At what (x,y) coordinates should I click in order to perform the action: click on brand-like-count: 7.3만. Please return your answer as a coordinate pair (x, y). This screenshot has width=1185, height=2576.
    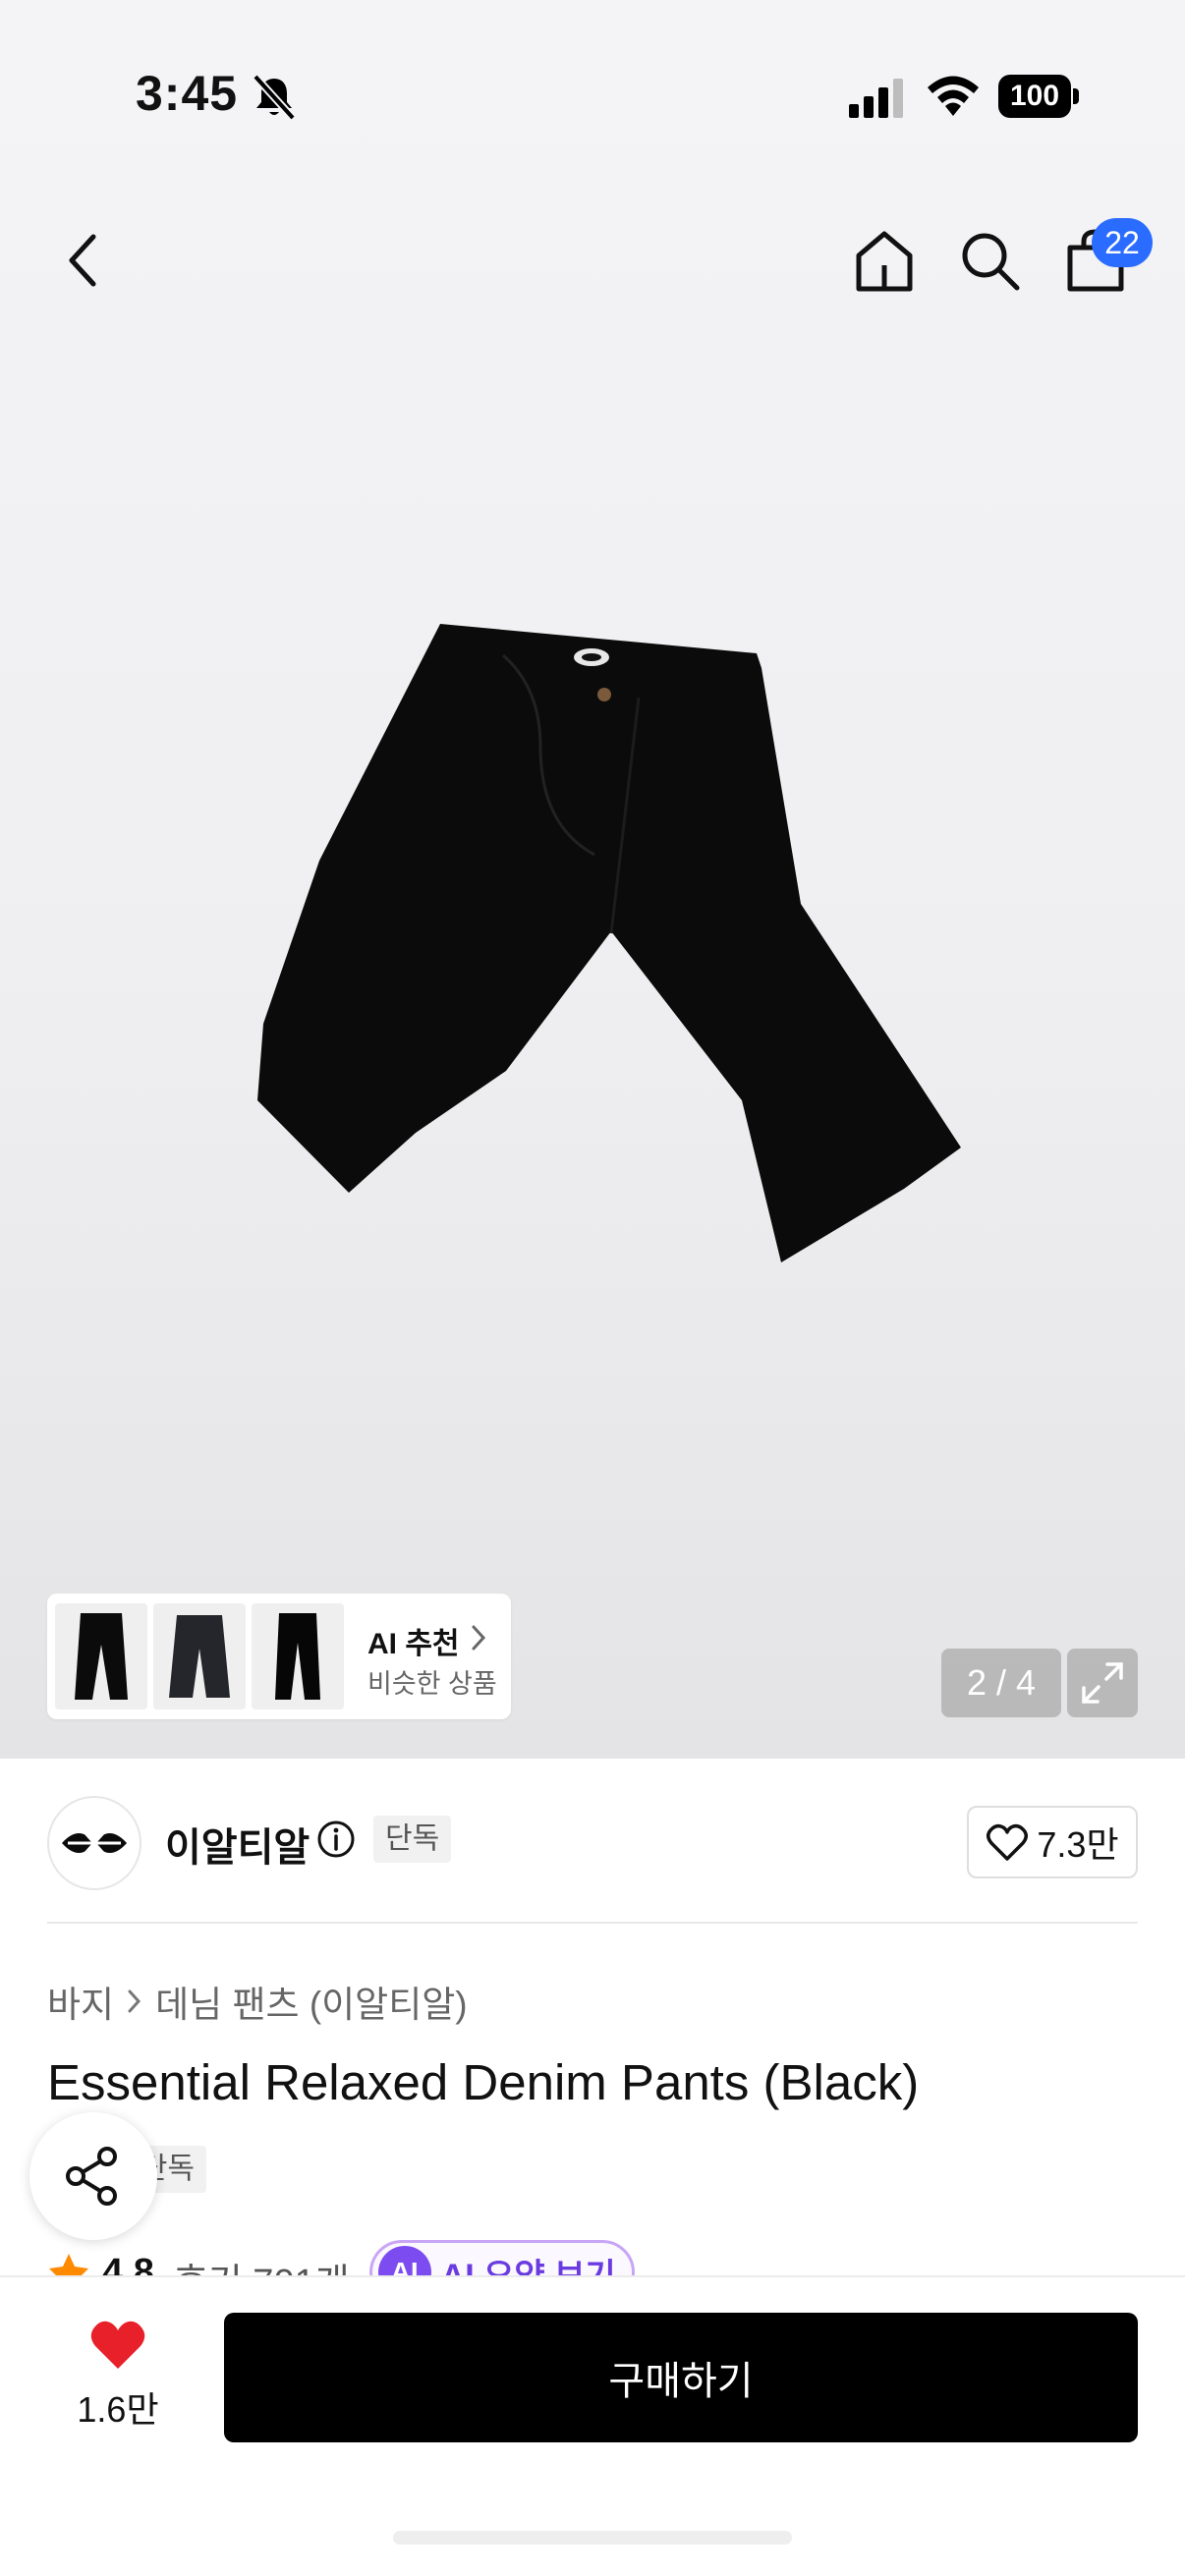
    Looking at the image, I should click on (1078, 1844).